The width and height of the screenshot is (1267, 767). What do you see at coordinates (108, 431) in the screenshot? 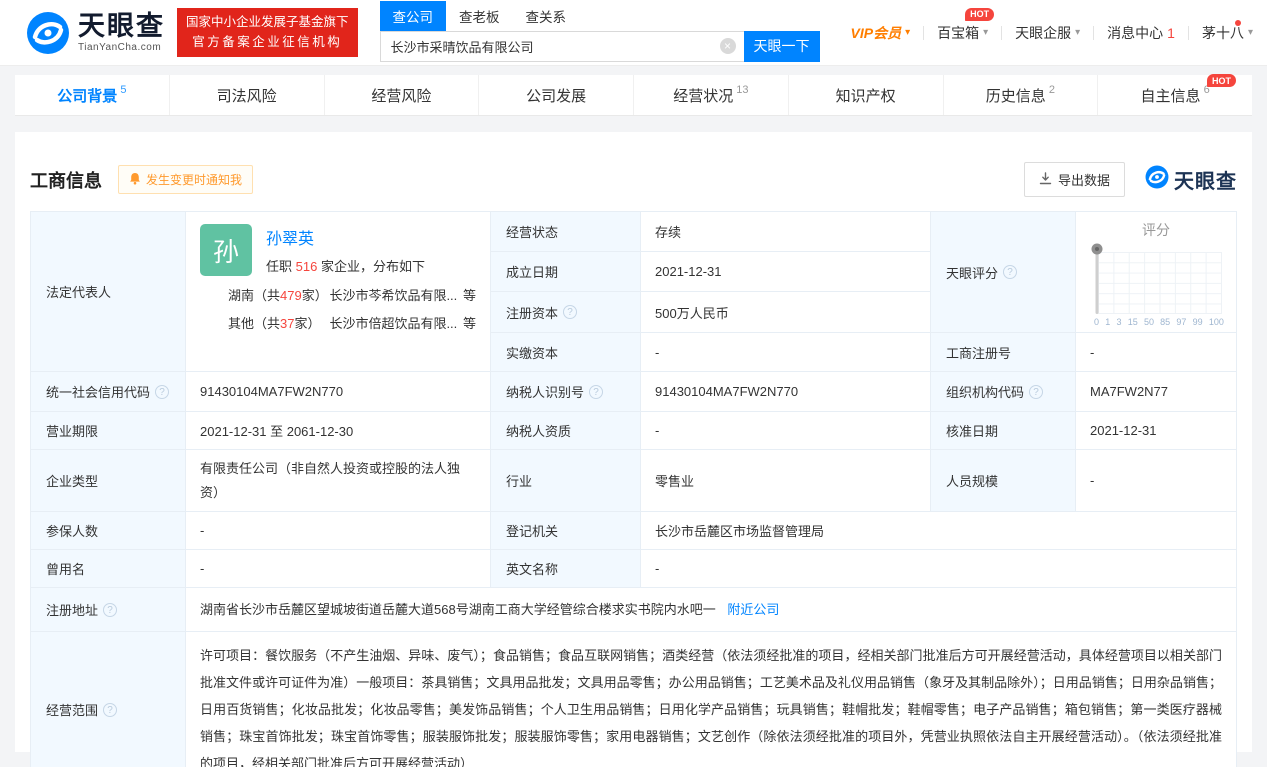
I see `field-label-business-term: 营业期限` at bounding box center [108, 431].